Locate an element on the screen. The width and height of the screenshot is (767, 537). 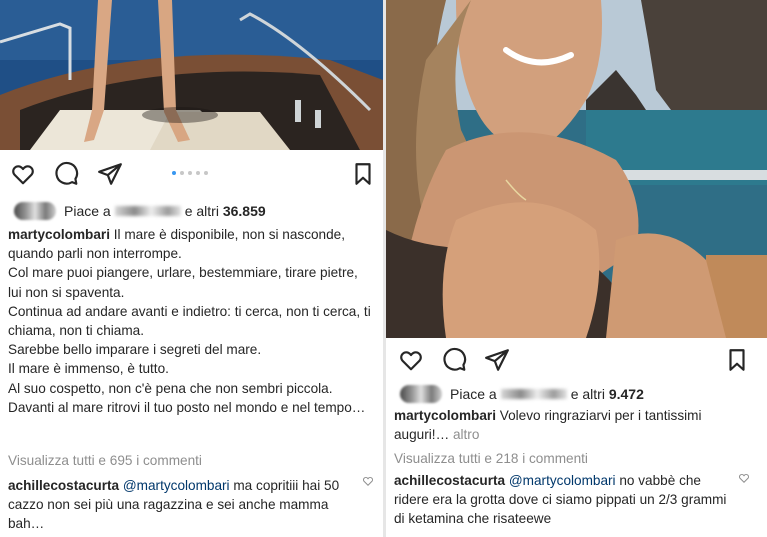
carousel-indicator is located at coordinates (190, 173).